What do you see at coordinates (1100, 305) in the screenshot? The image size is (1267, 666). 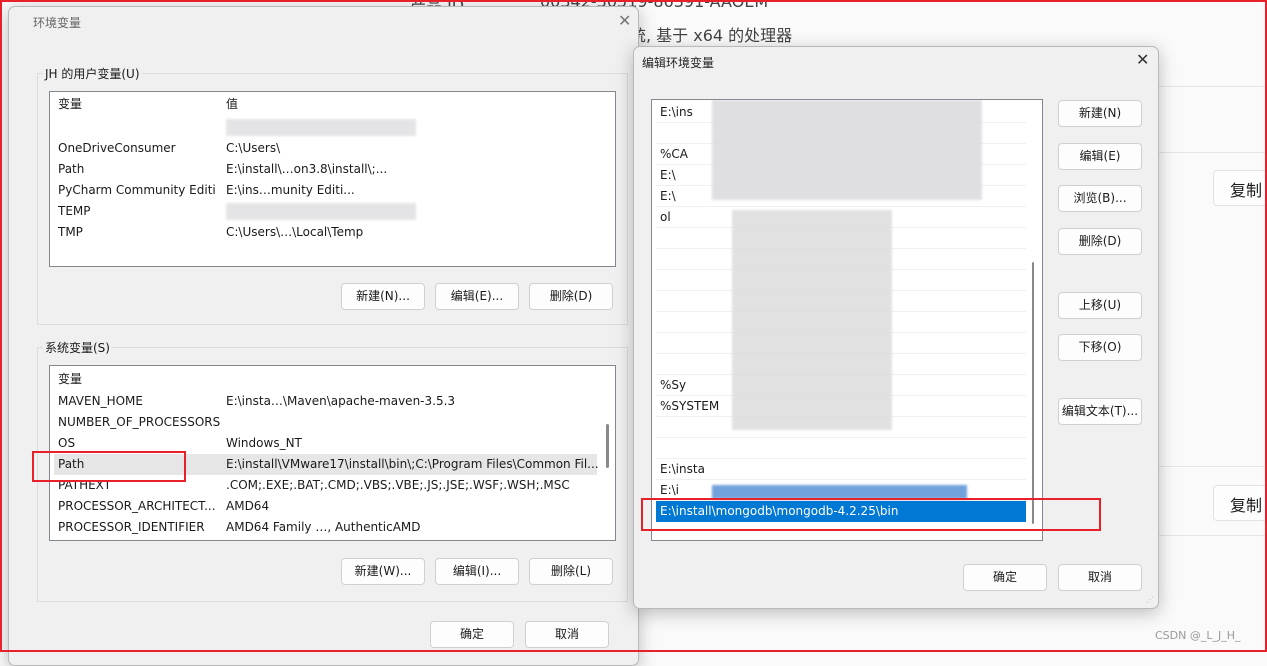 I see `move-up-button: 上移(U)` at bounding box center [1100, 305].